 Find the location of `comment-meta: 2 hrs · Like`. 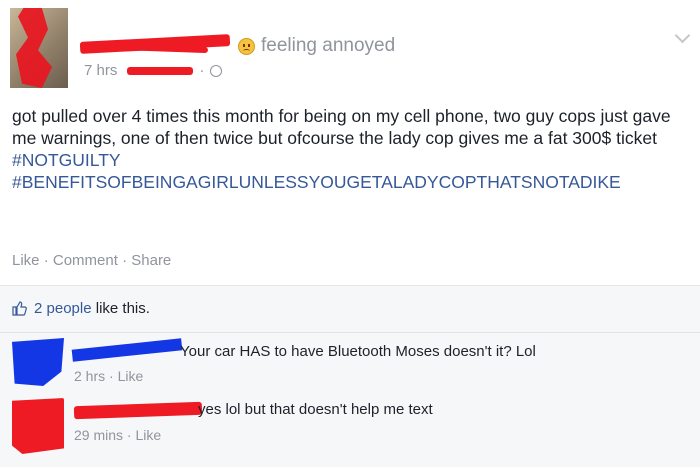

comment-meta: 2 hrs · Like is located at coordinates (109, 376).